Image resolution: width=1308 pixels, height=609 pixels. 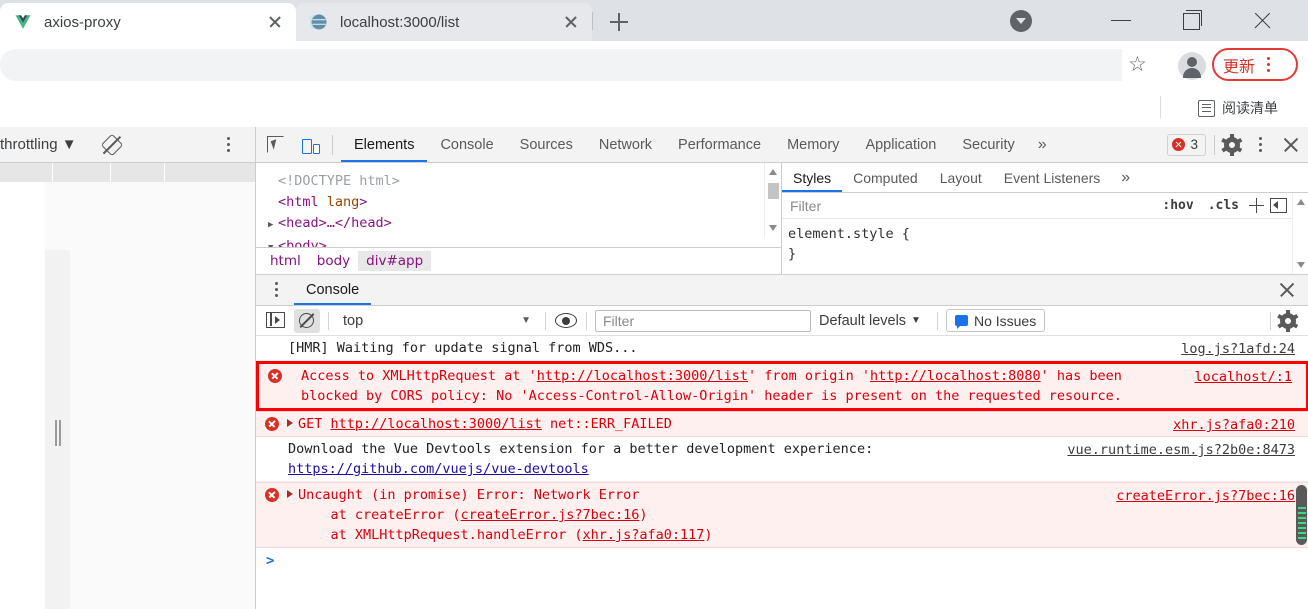 I want to click on issues-button: No Issues, so click(x=995, y=320).